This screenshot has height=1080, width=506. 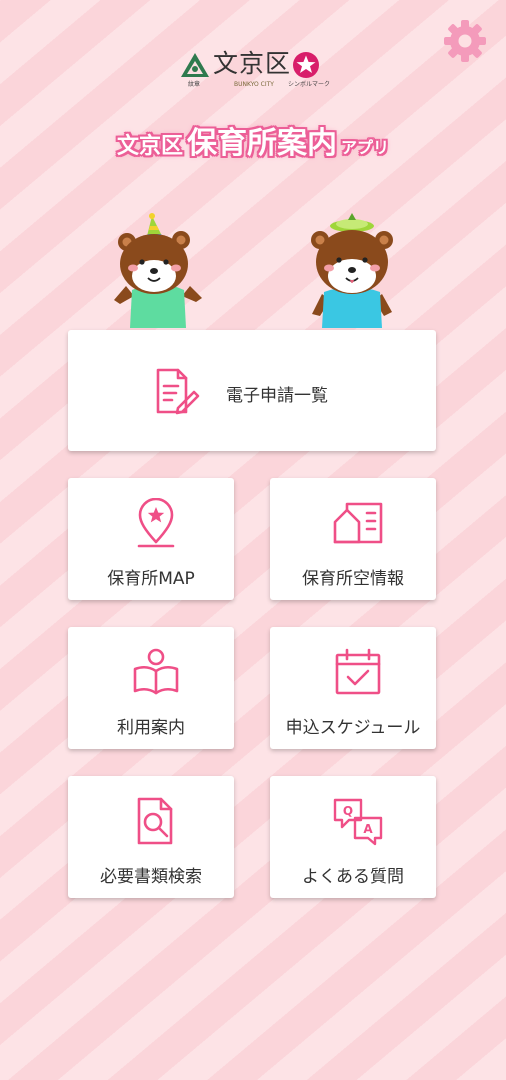 I want to click on svg-text: A, so click(x=368, y=829).